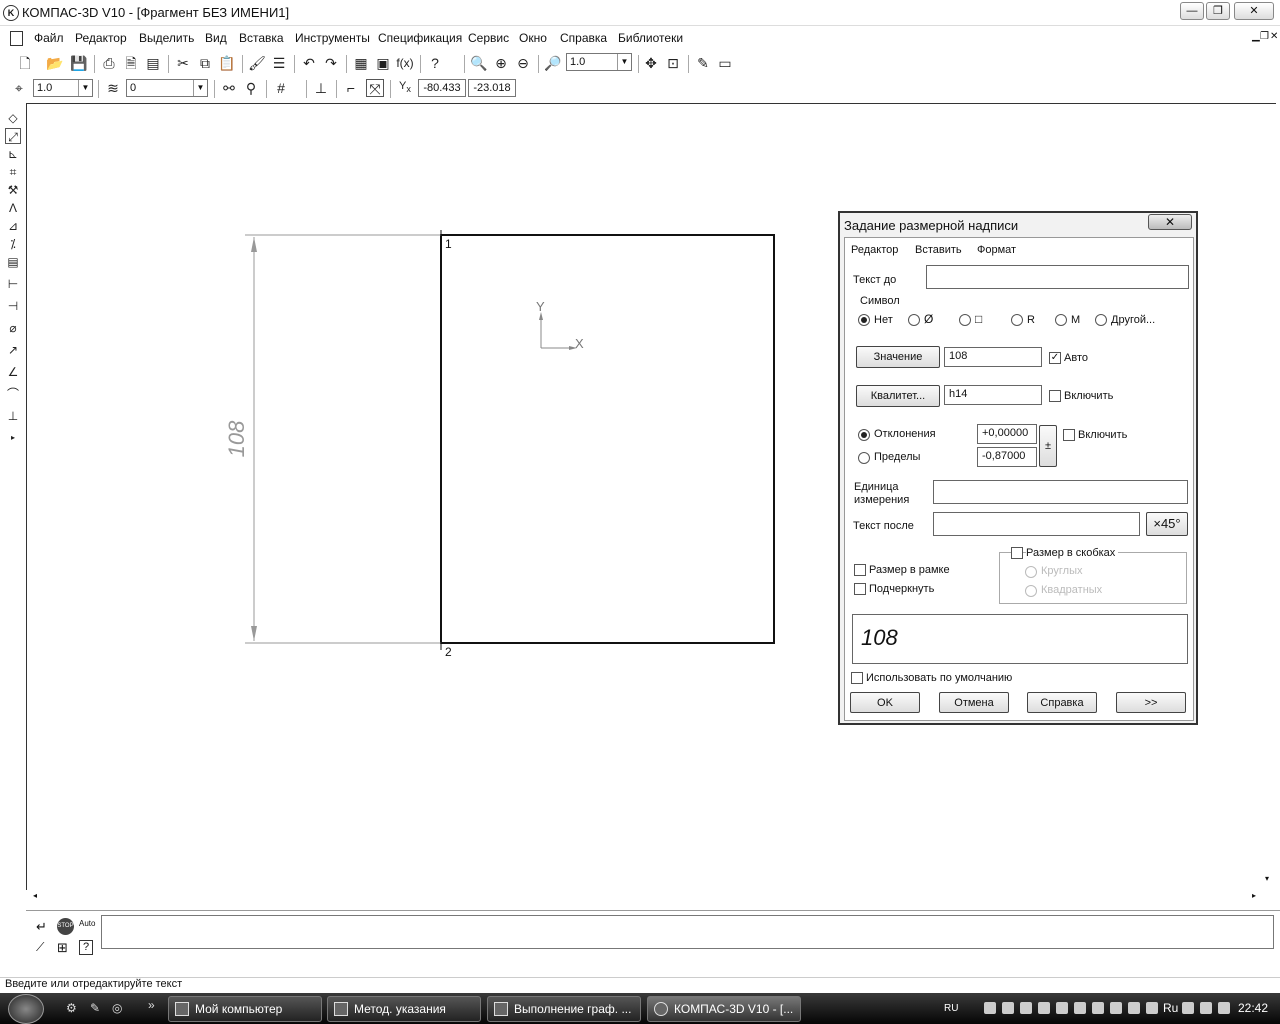 The image size is (1280, 1024). I want to click on ortho-icon: ⌐, so click(351, 88).